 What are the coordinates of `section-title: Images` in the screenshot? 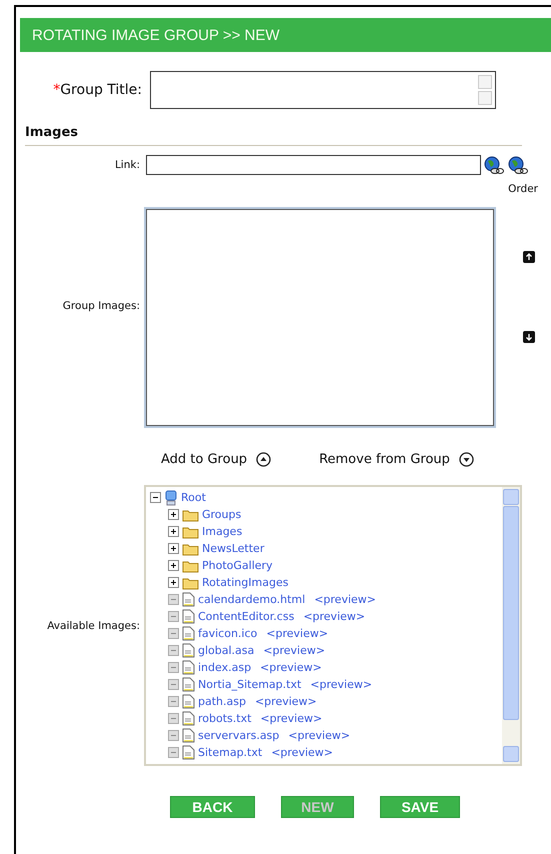 It's located at (273, 135).